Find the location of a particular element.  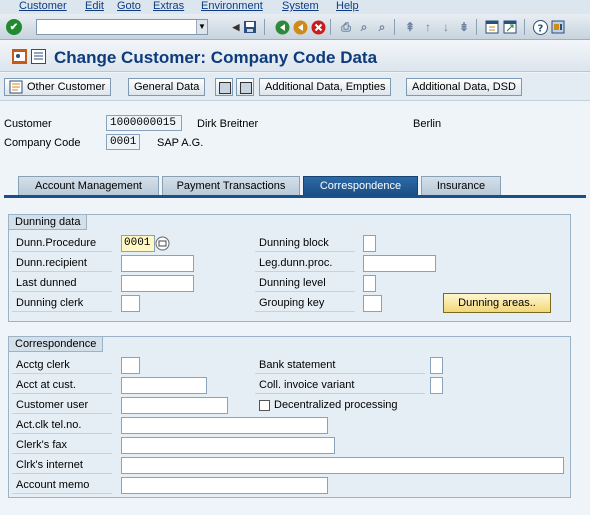

clerk-internet-label: Clrk's internet is located at coordinates (62, 465).